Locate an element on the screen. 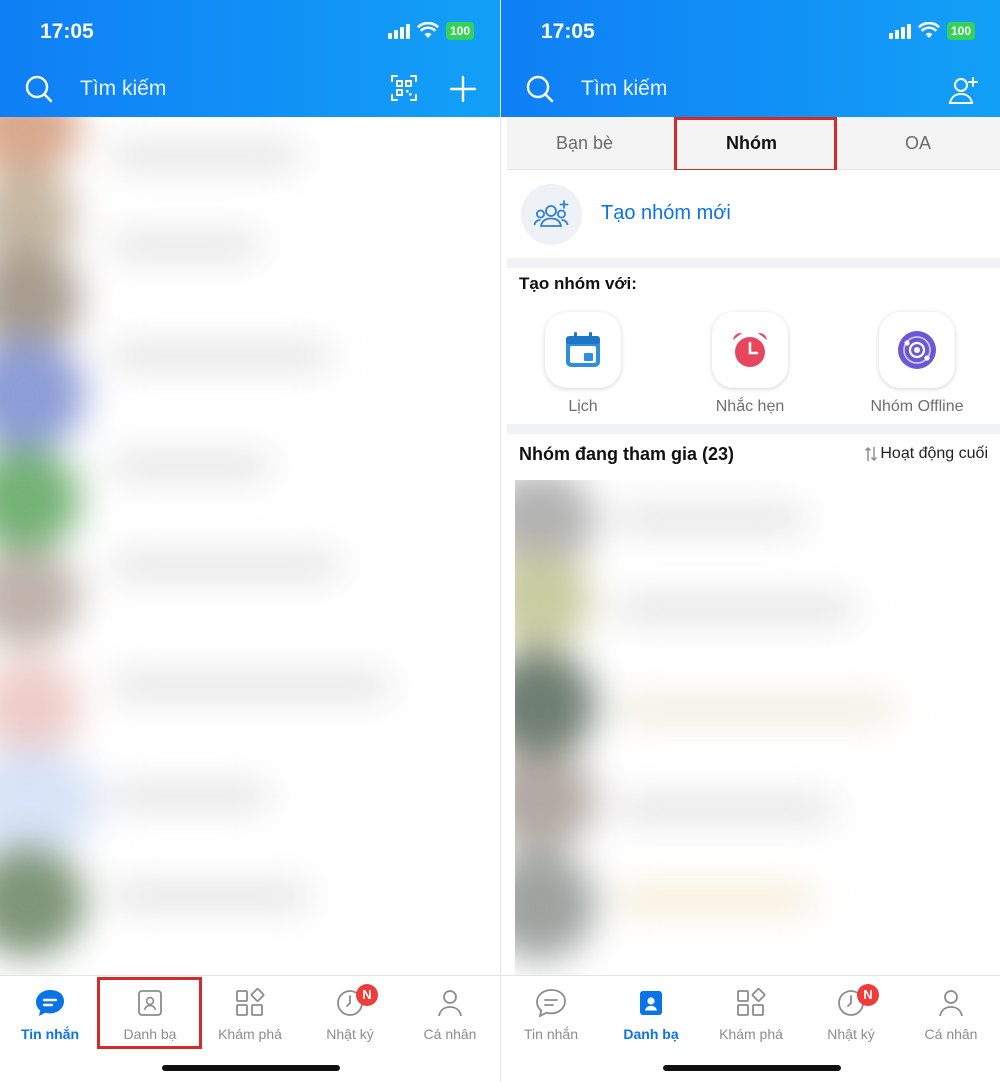  add-group-icon is located at coordinates (550, 213).